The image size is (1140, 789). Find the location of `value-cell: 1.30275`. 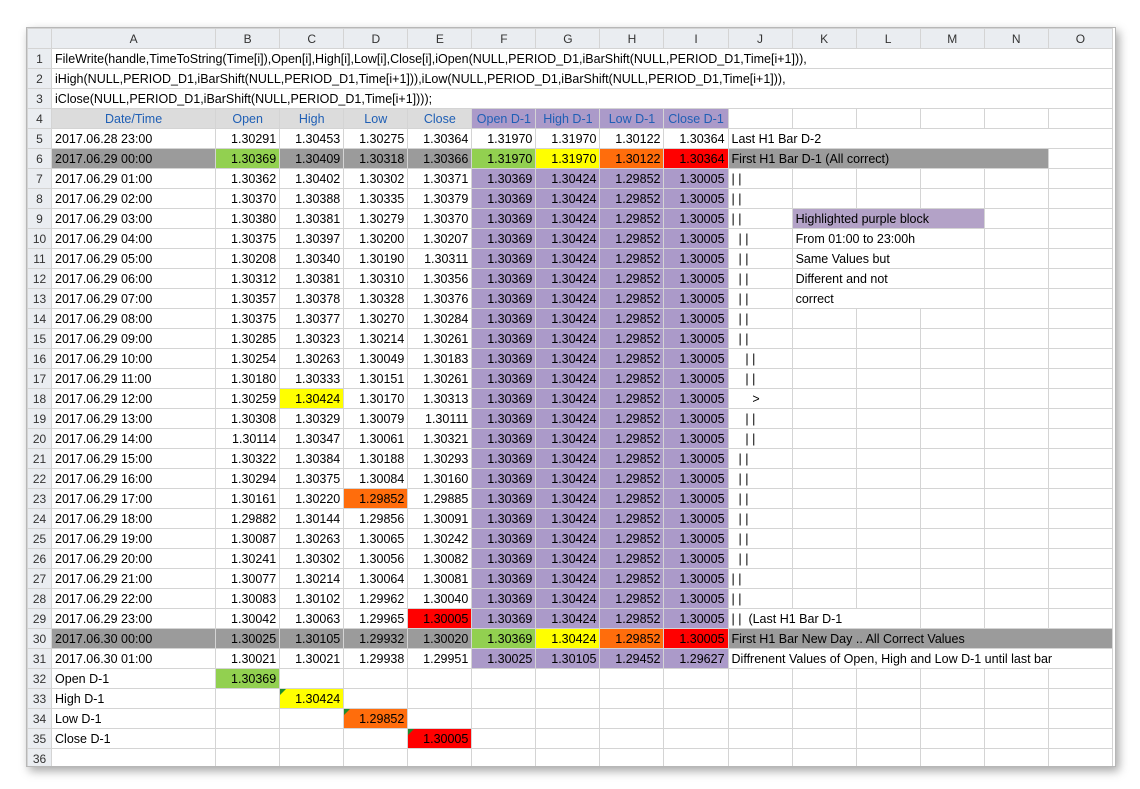

value-cell: 1.30275 is located at coordinates (376, 138).